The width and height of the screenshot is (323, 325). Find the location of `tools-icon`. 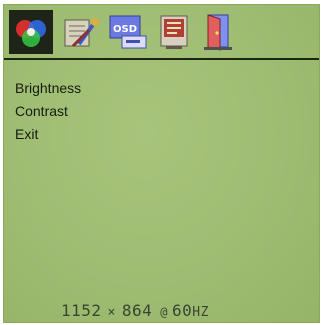

tools-icon is located at coordinates (81, 33).